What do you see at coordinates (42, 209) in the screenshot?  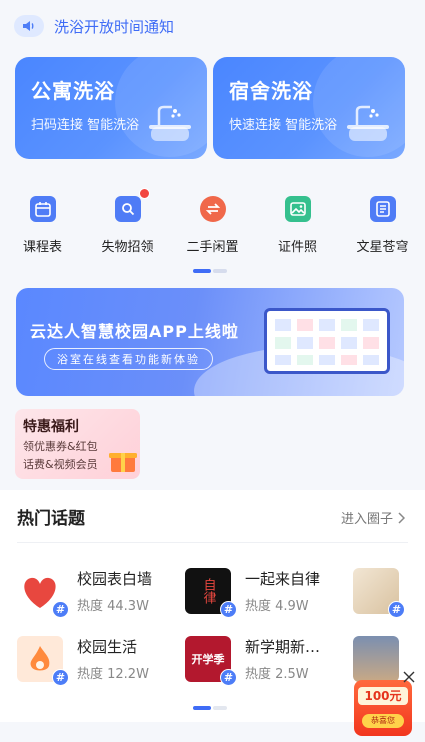 I see `calendar-icon` at bounding box center [42, 209].